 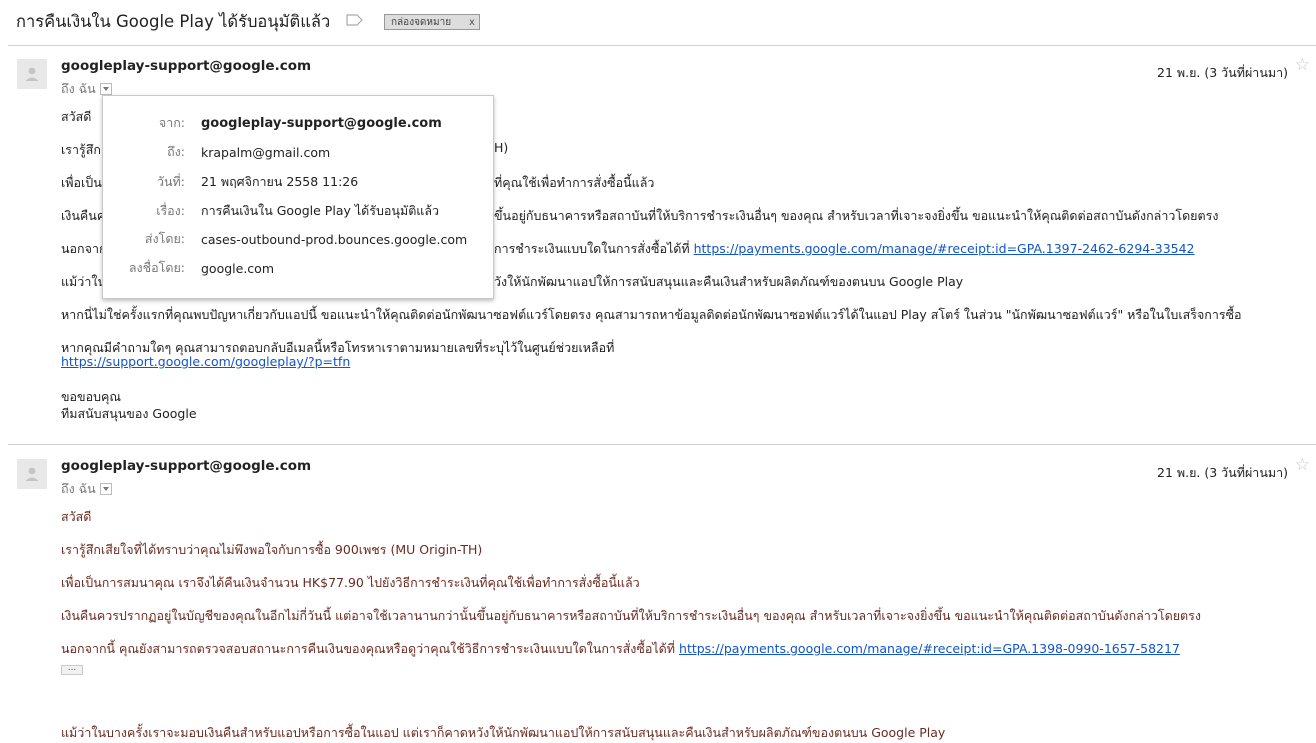 What do you see at coordinates (171, 122) in the screenshot?
I see `popup-from-label: จาก:` at bounding box center [171, 122].